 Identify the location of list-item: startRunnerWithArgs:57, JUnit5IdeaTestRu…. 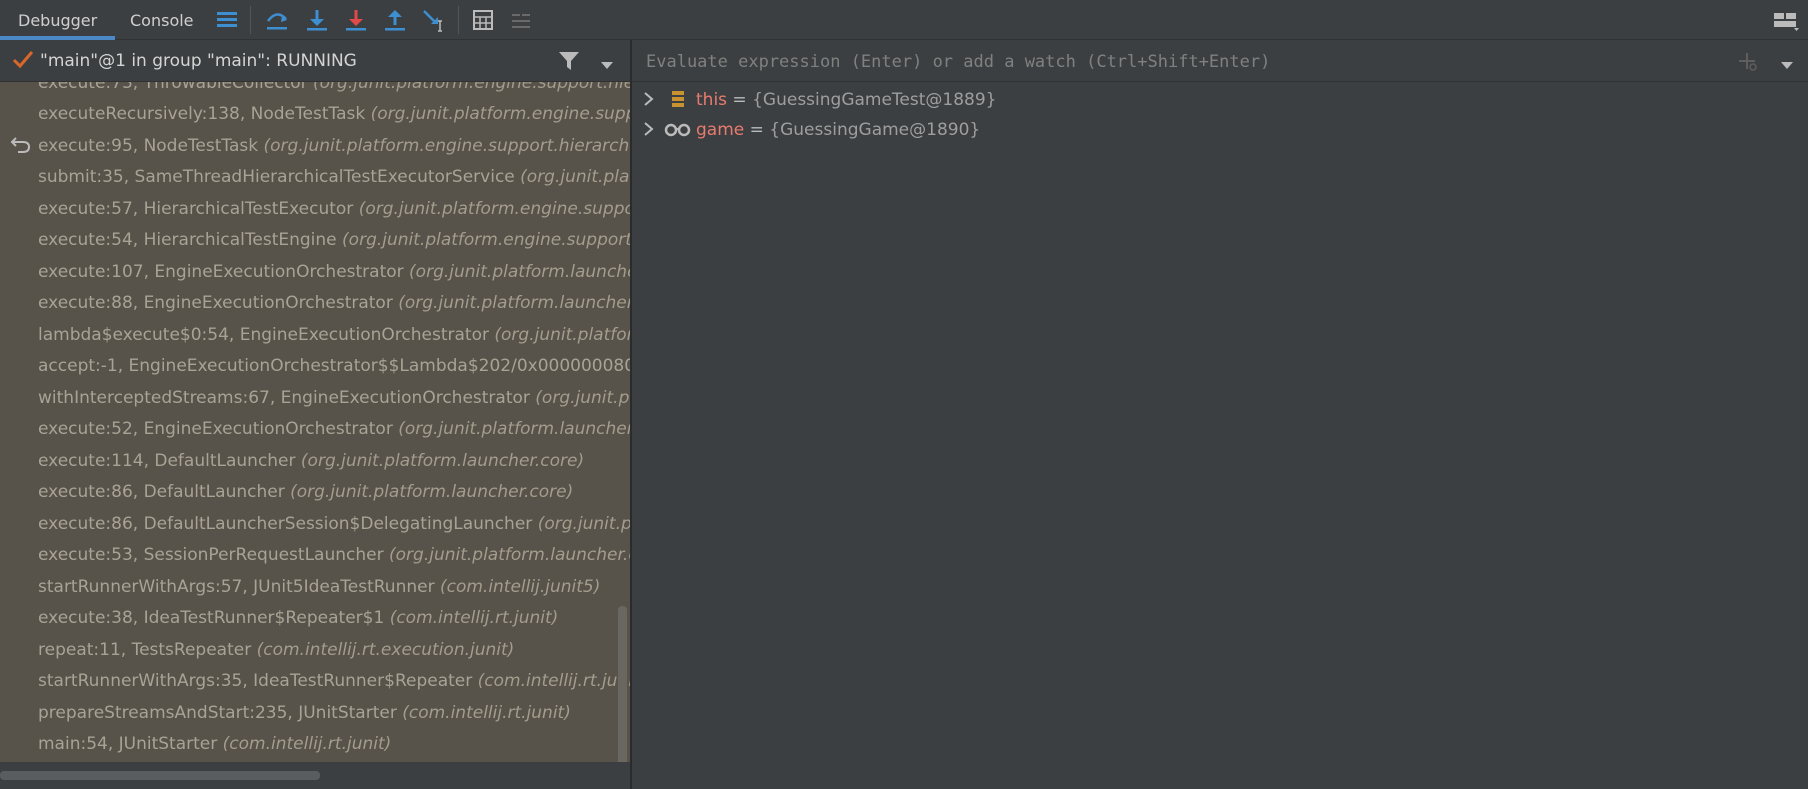
(319, 587).